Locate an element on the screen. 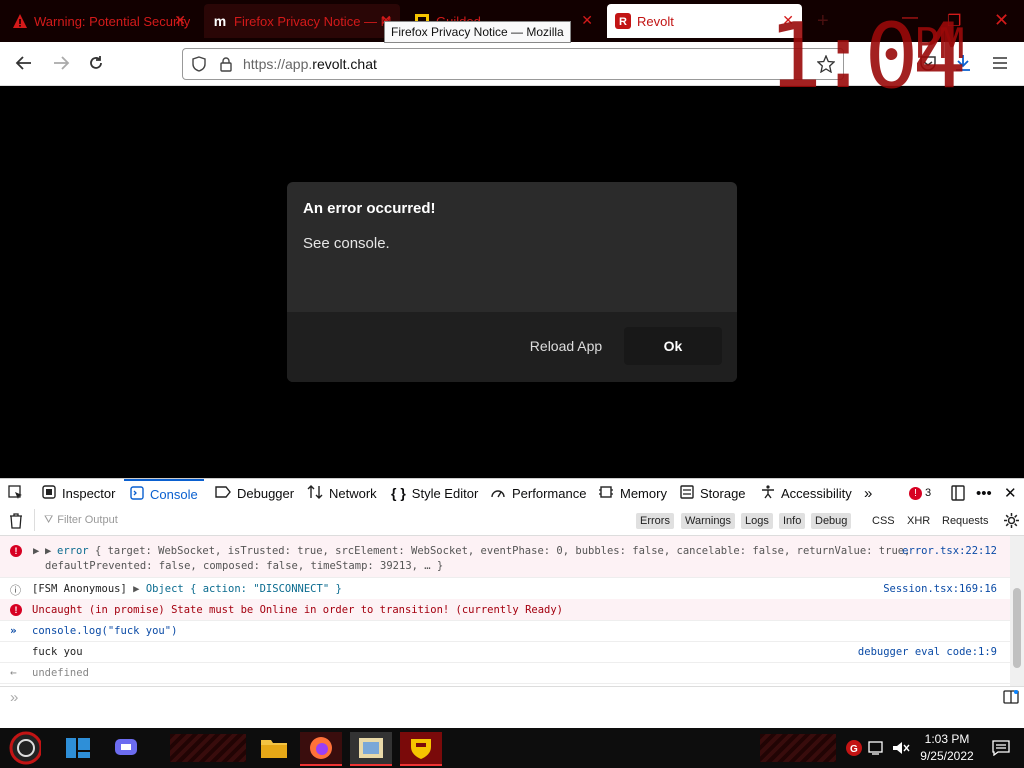 The image size is (1024, 768). console-scrollbar-thumb is located at coordinates (1017, 628).